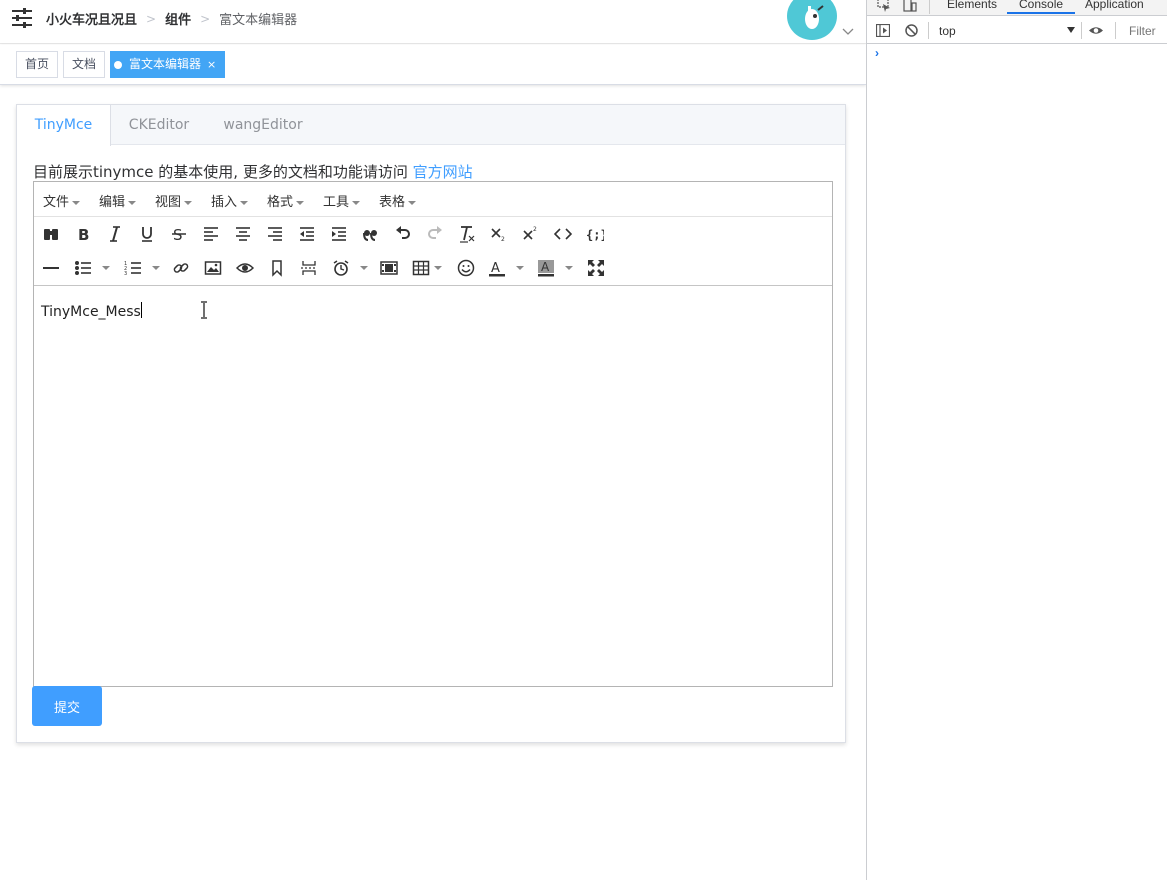 The height and width of the screenshot is (880, 1167). Describe the element at coordinates (179, 234) in the screenshot. I see `strikethrough-icon: S` at that location.